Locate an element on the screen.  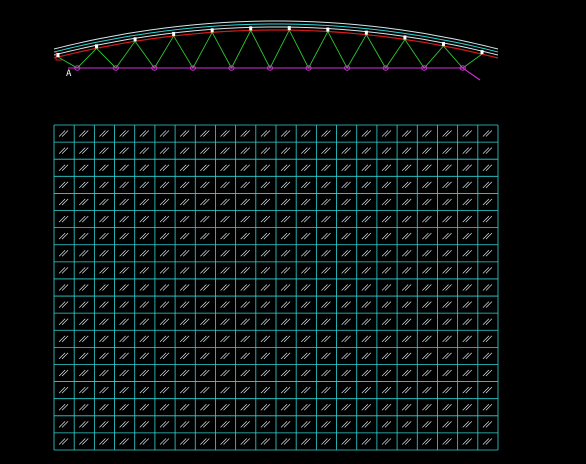
purlin-line is located at coordinates (276, 41).